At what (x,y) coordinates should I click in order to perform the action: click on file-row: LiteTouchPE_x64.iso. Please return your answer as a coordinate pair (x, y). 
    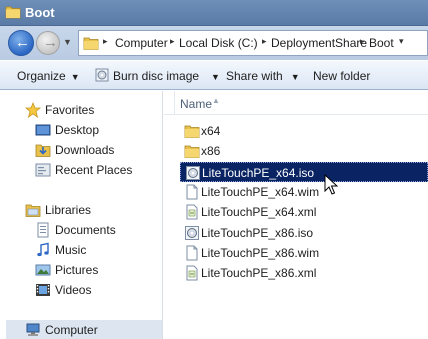
    Looking at the image, I should click on (304, 171).